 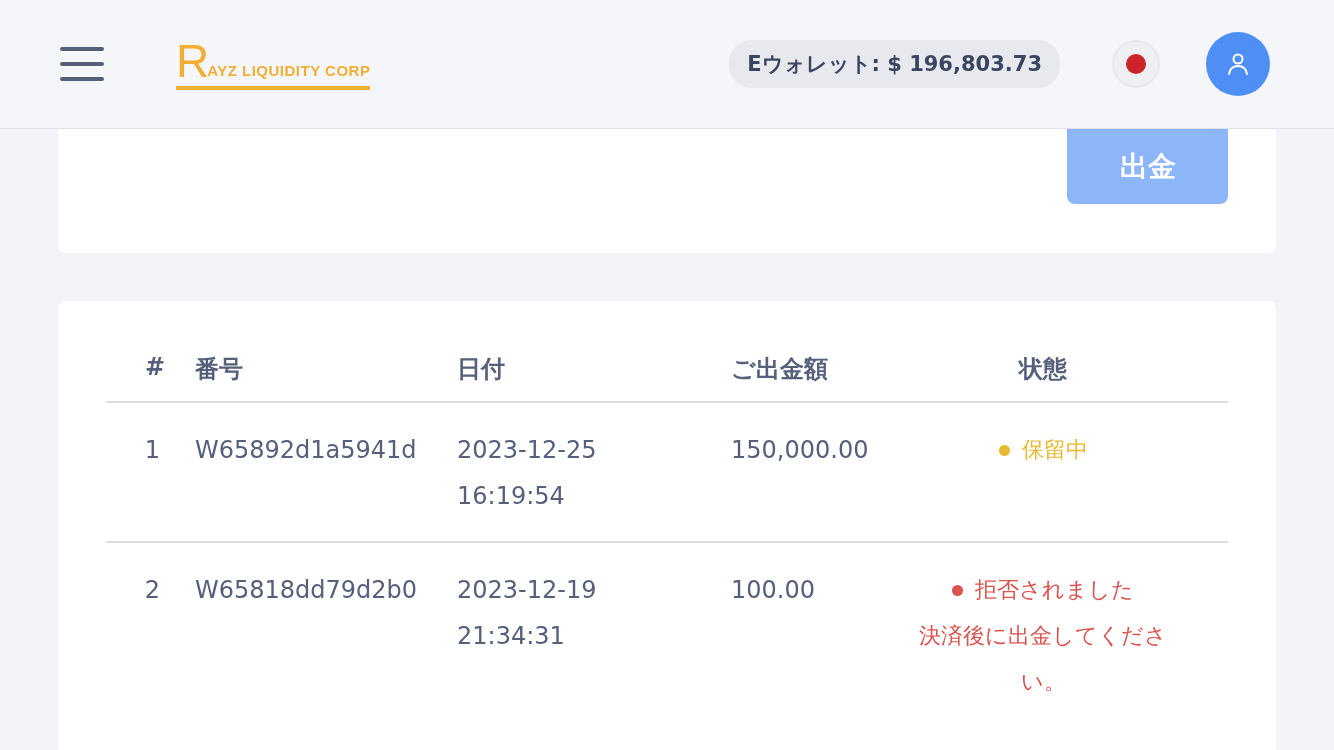 I want to click on table-cell-text: 2, so click(x=152, y=590).